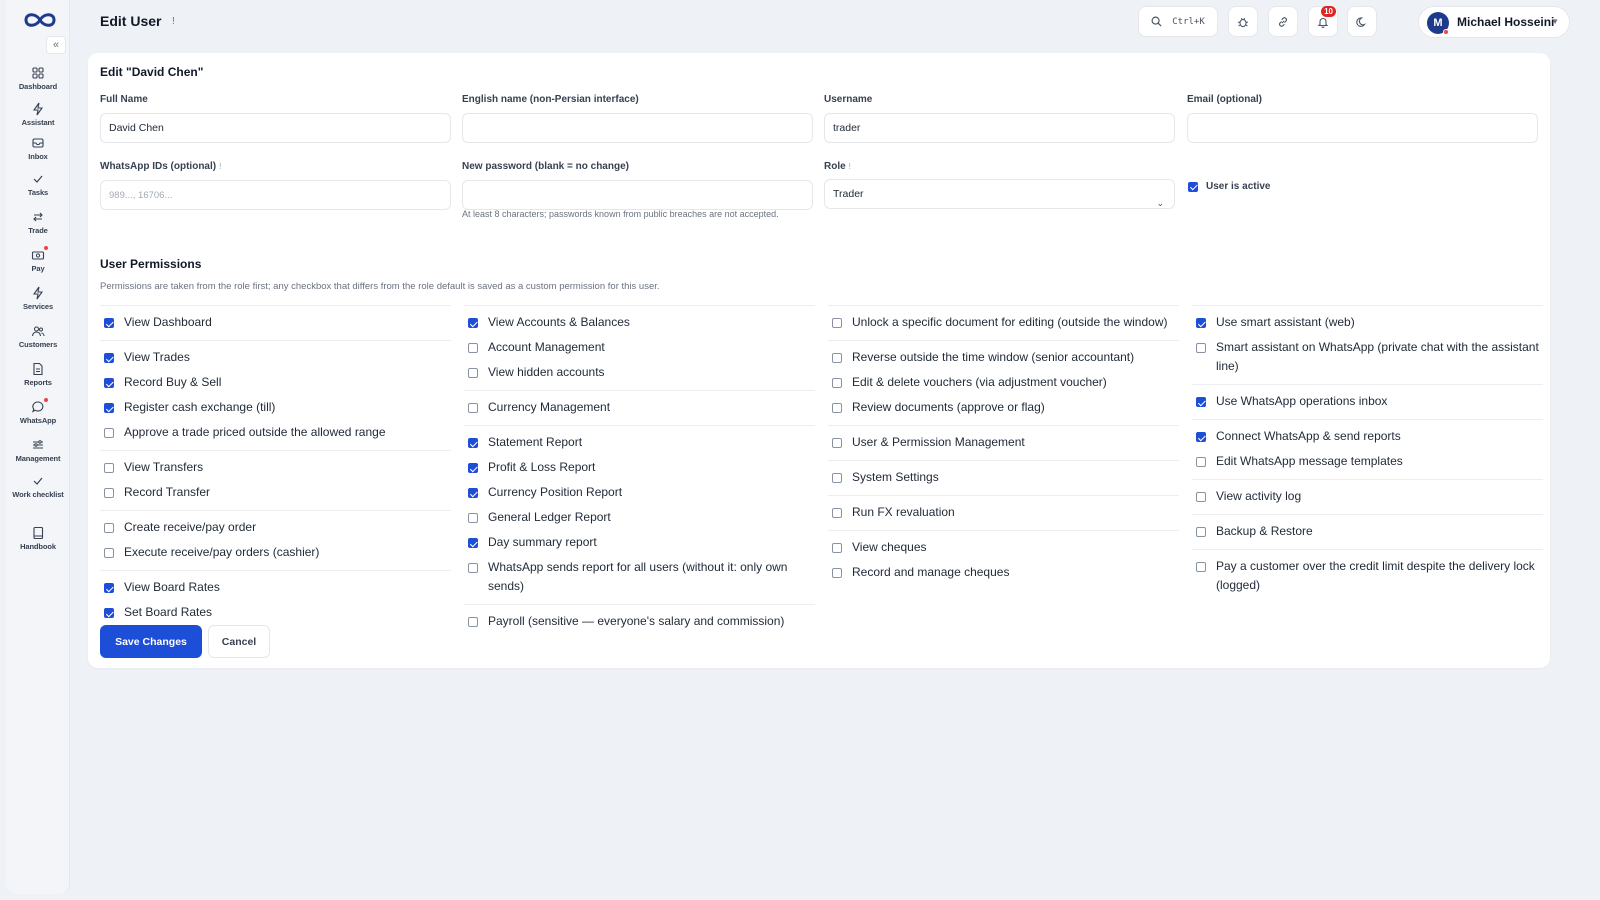 The height and width of the screenshot is (900, 1600). I want to click on sidebar-item-work-checklist: Work checklist, so click(38, 486).